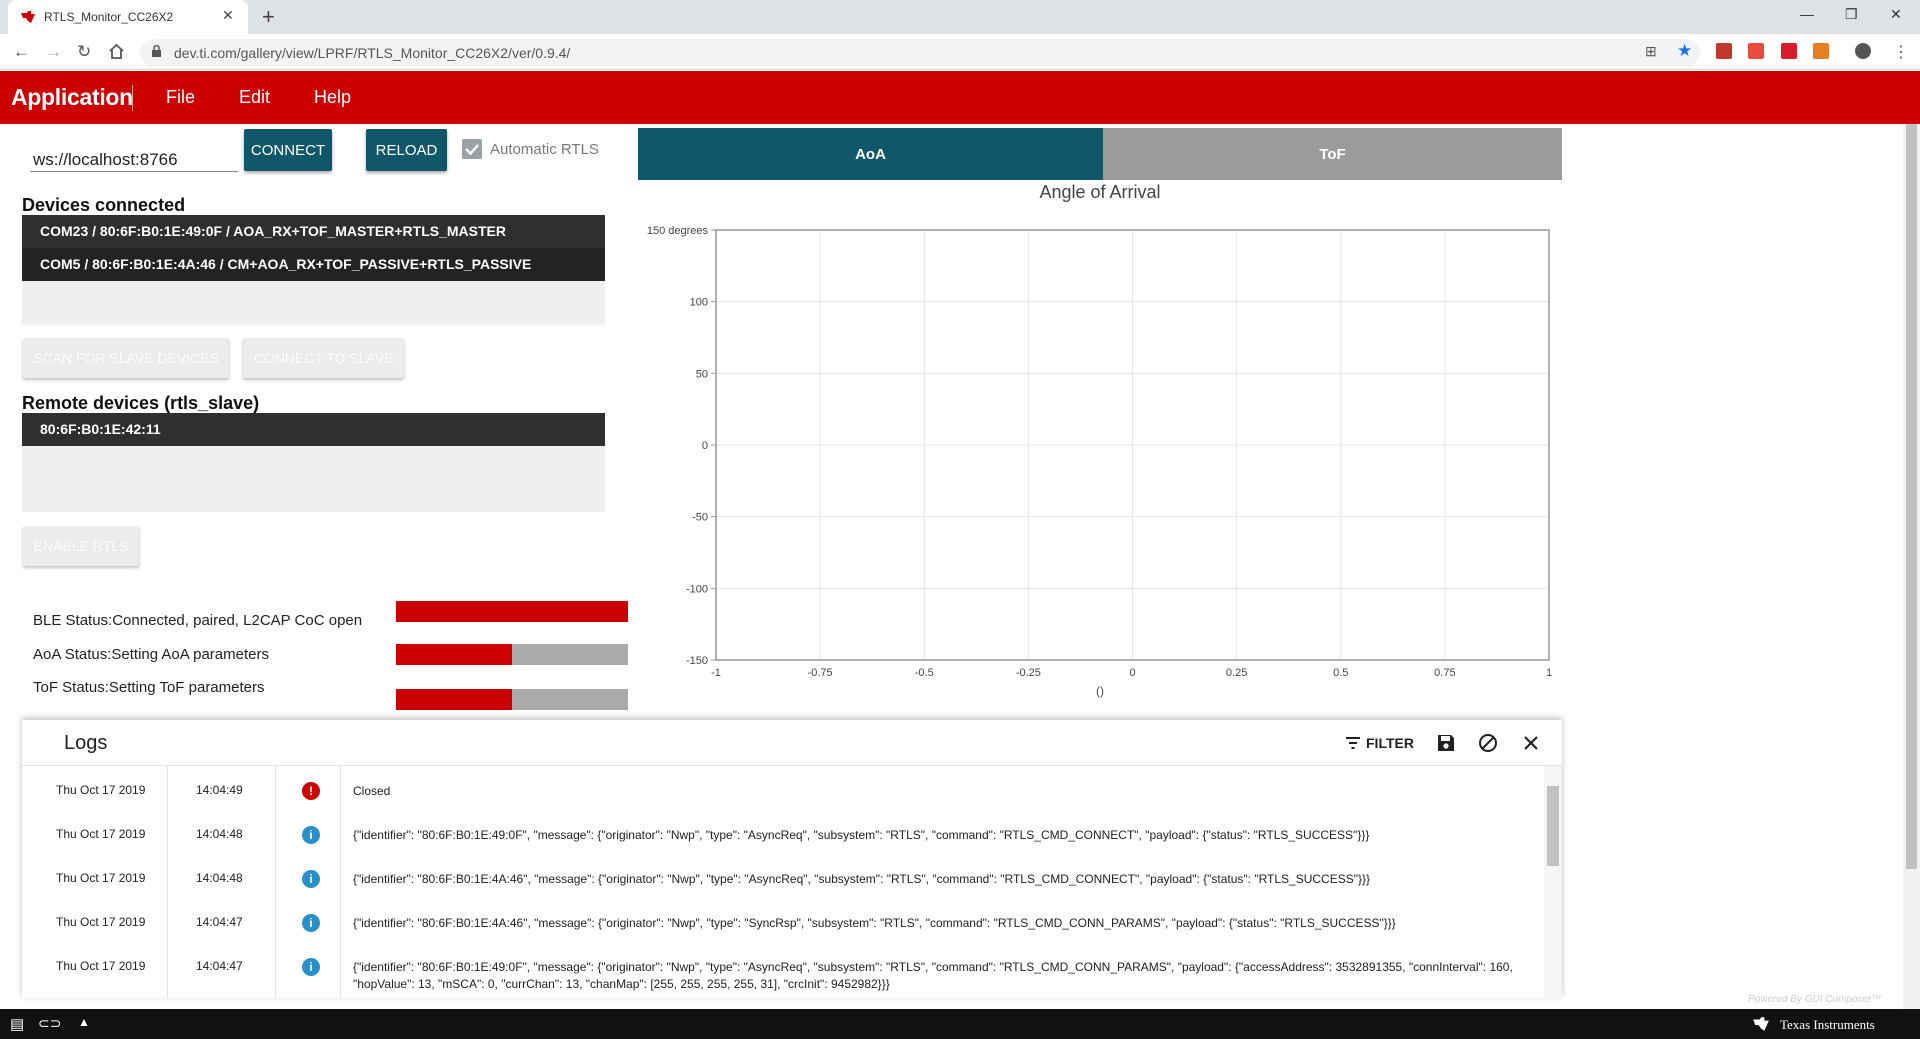 Image resolution: width=1920 pixels, height=1039 pixels. I want to click on pdf-extension-icon, so click(1724, 51).